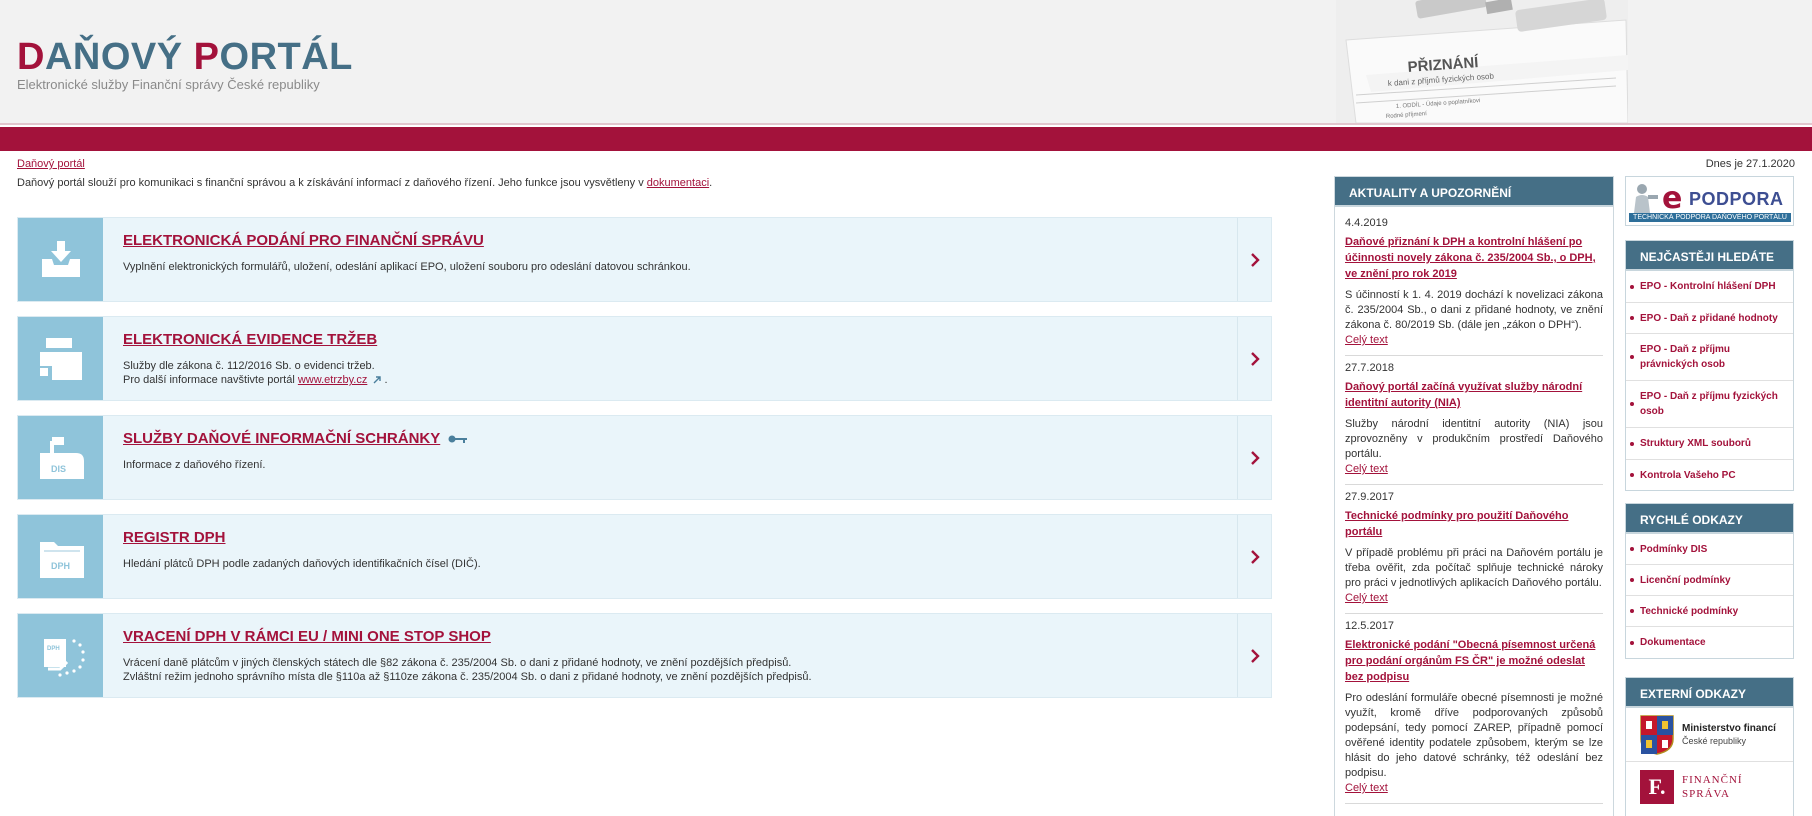 The image size is (1812, 816). What do you see at coordinates (1710, 217) in the screenshot?
I see `epodpora-subtitle: TECHNICKÁ PODPORA DAŇOVÉHO PORTÁLU` at bounding box center [1710, 217].